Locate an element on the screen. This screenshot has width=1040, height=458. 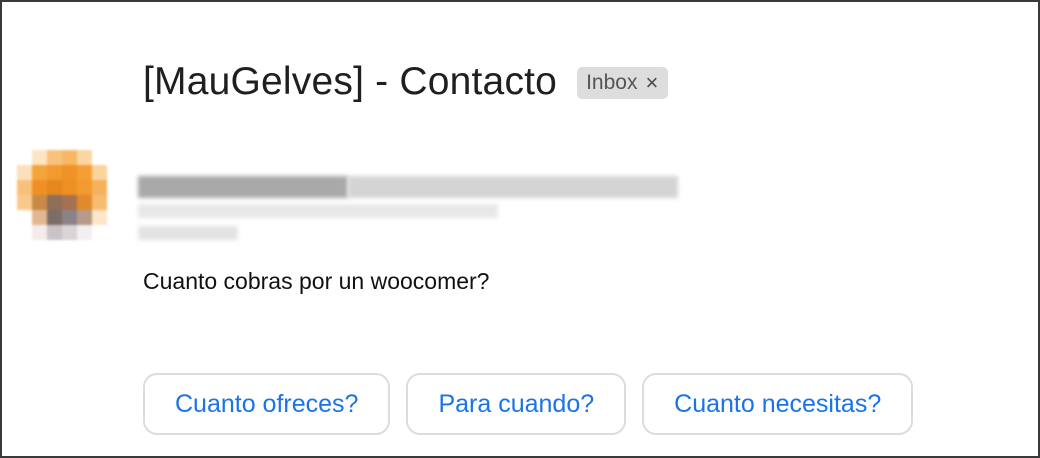
smart-reply-button: Cuanto necesitas? is located at coordinates (778, 404).